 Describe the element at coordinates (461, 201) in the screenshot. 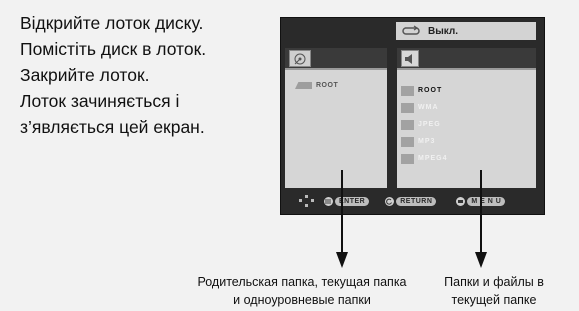

I see `menu-icon` at that location.